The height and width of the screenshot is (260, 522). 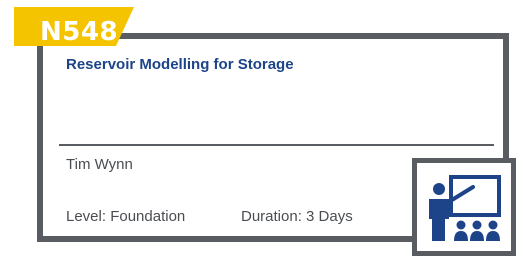 I want to click on course-duration: Duration: 3 Days, so click(x=297, y=216).